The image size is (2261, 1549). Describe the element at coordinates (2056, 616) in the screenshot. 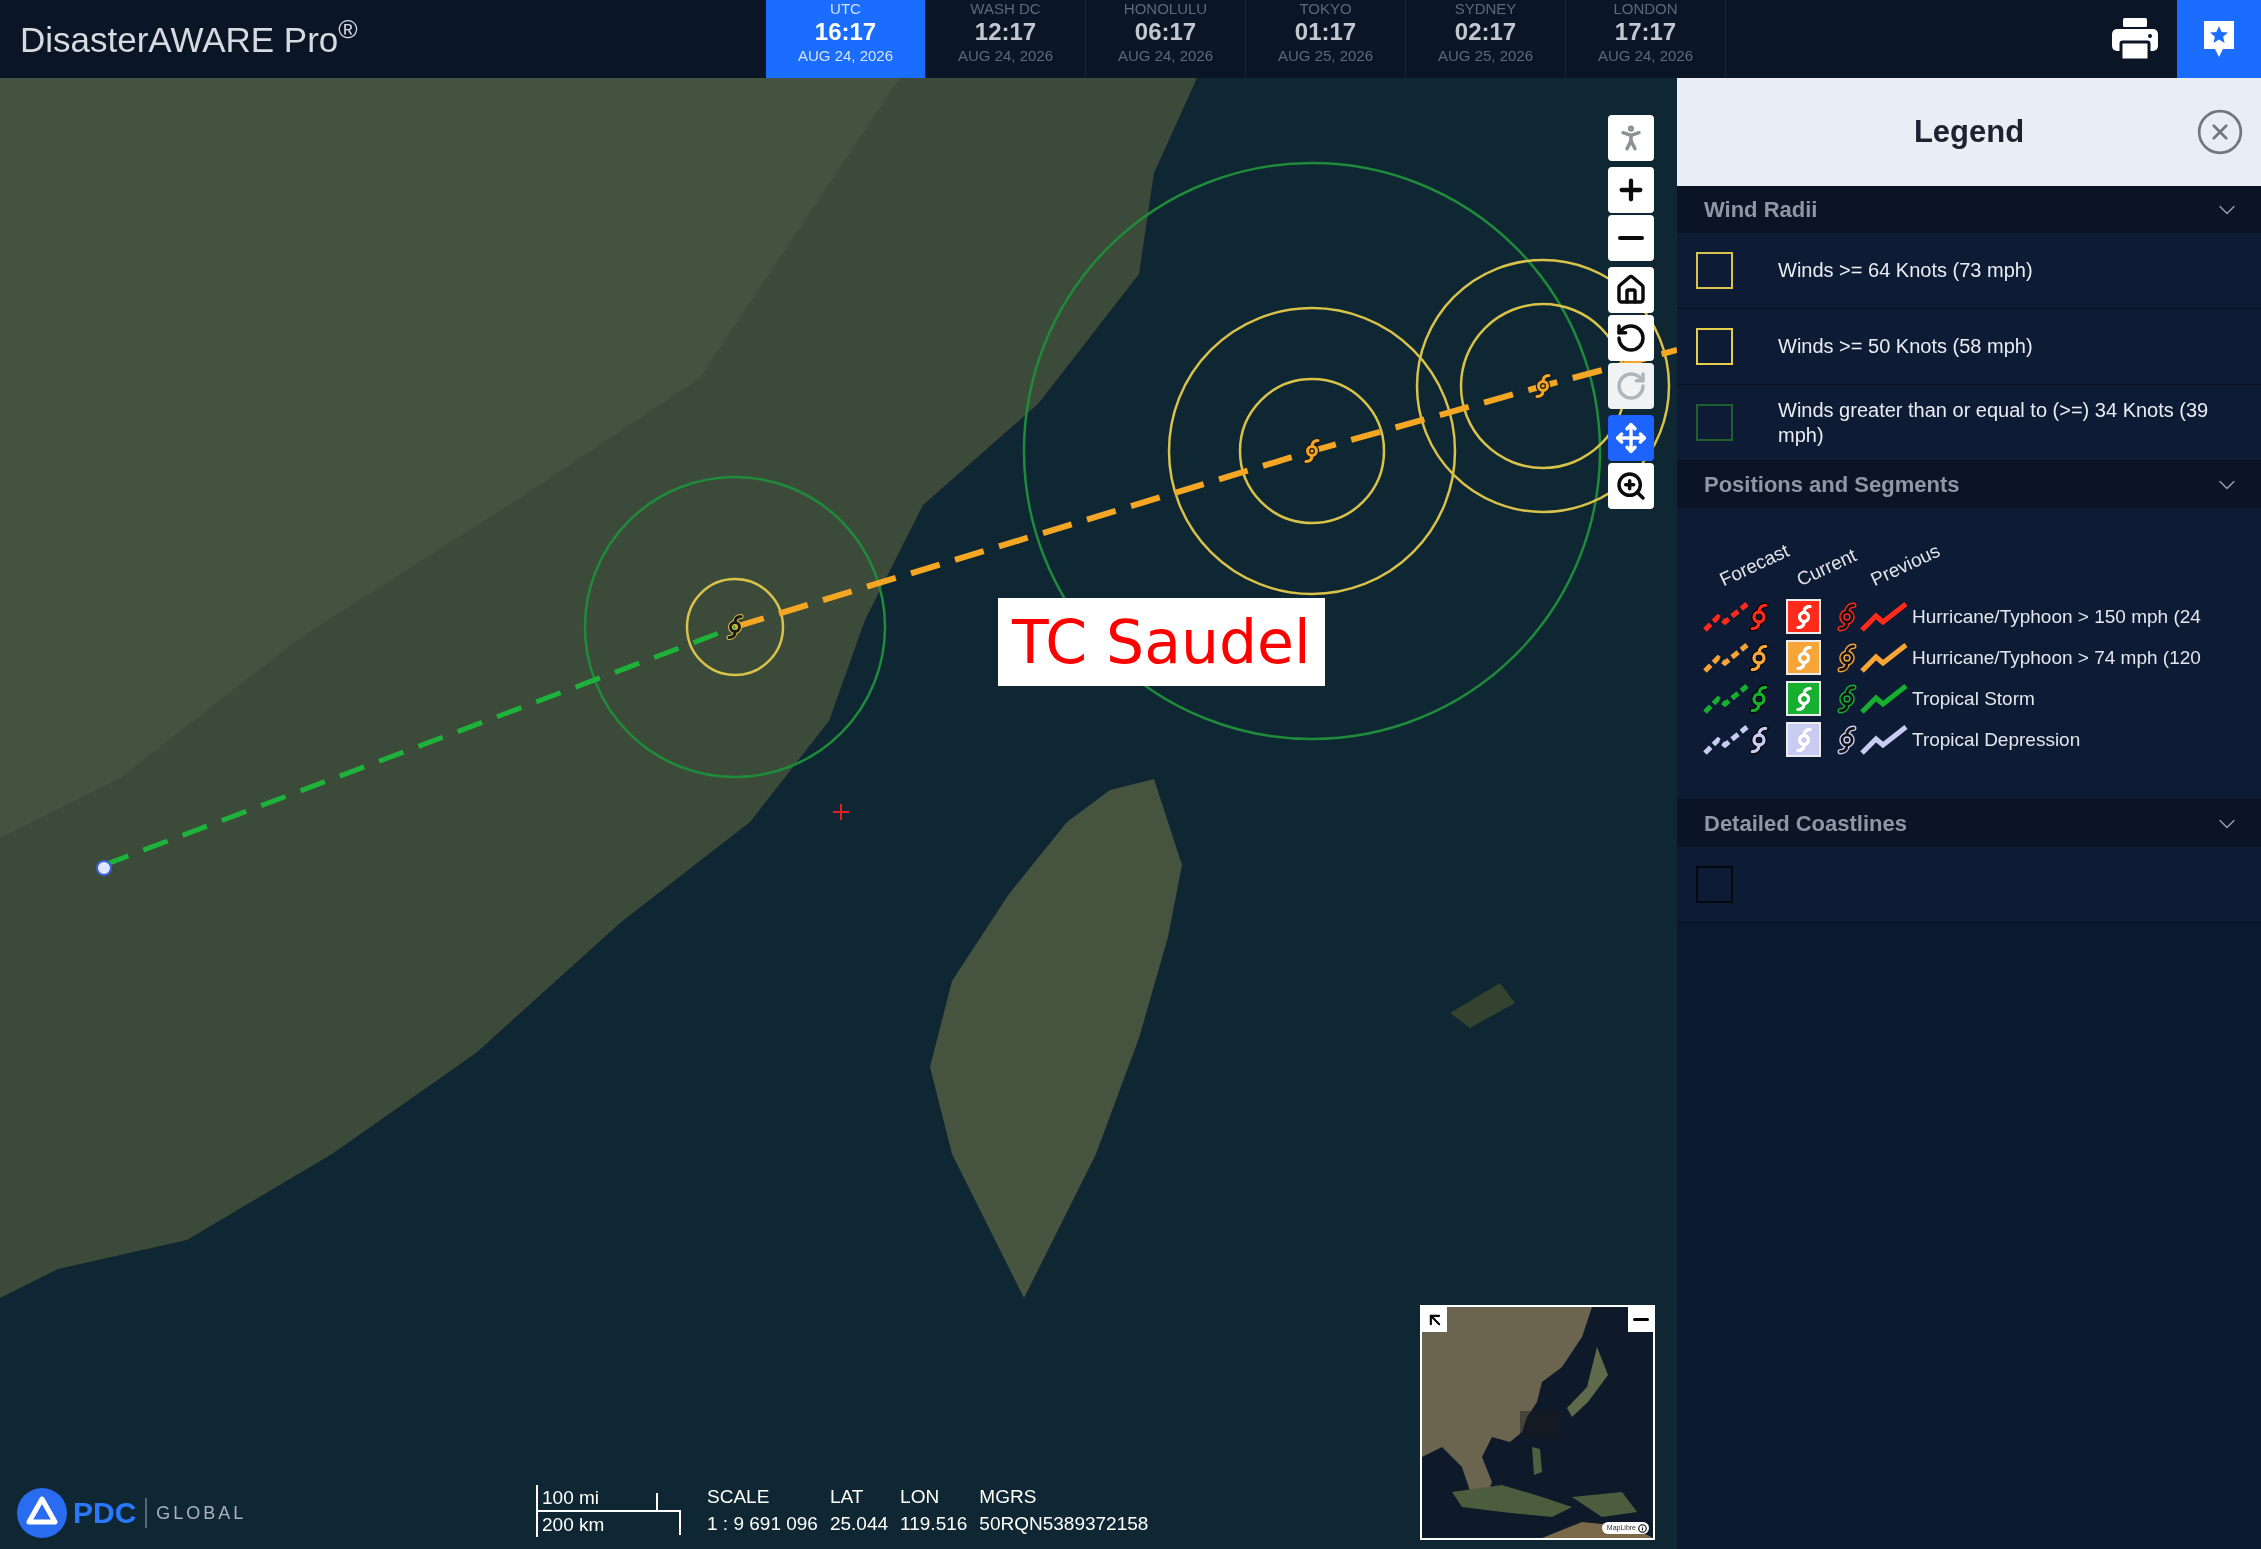

I see `legend-item-label: Hurricane/Typhoon > 150 mph (24` at that location.